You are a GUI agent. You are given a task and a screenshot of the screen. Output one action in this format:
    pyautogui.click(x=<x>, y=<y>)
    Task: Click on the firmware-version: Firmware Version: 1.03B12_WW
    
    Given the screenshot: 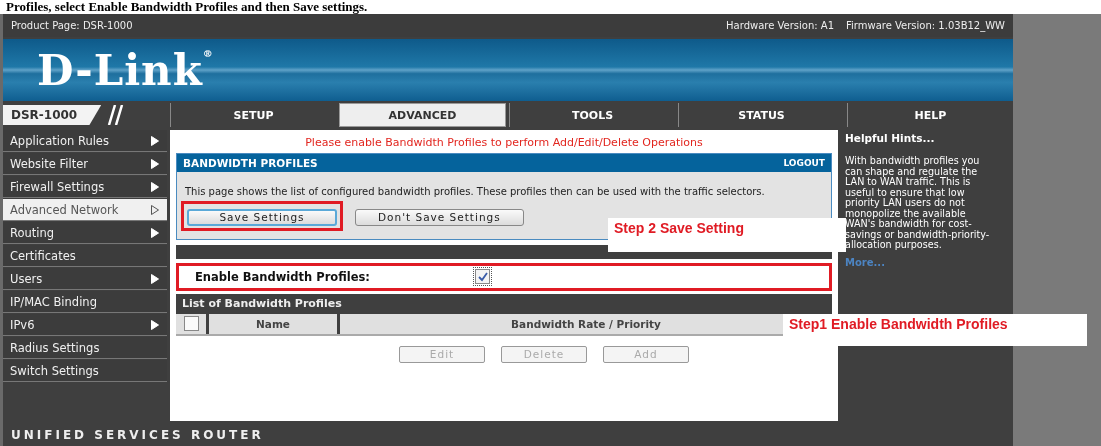 What is the action you would take?
    pyautogui.click(x=925, y=25)
    